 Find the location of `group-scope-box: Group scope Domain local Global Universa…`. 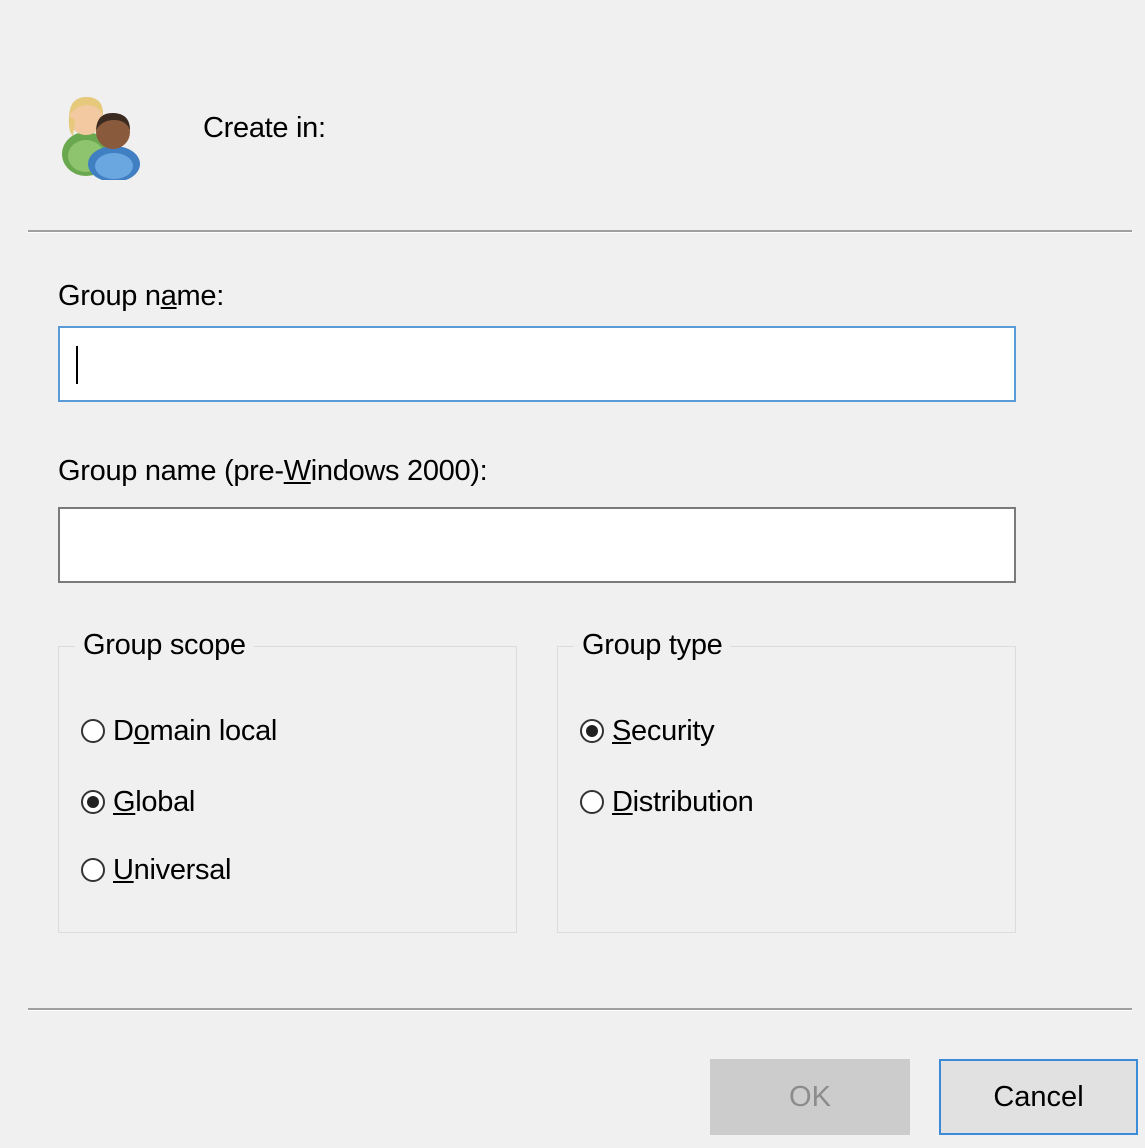

group-scope-box: Group scope Domain local Global Universa… is located at coordinates (287, 780).